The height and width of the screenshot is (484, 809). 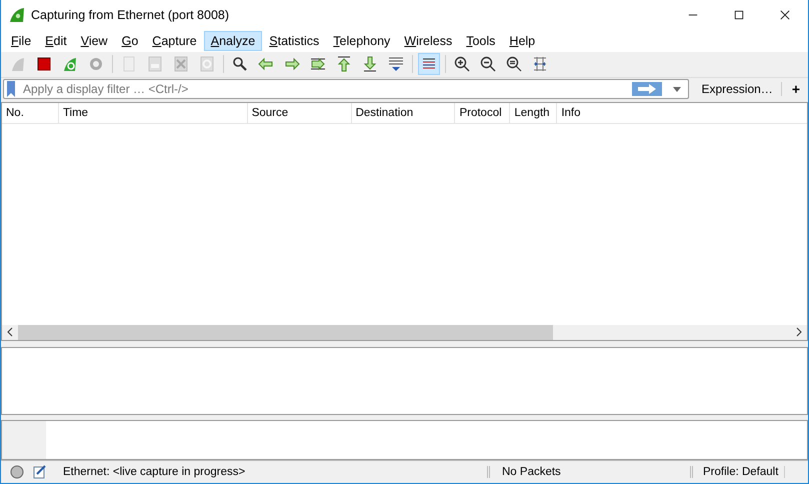 What do you see at coordinates (677, 89) in the screenshot?
I see `dropdown-icon` at bounding box center [677, 89].